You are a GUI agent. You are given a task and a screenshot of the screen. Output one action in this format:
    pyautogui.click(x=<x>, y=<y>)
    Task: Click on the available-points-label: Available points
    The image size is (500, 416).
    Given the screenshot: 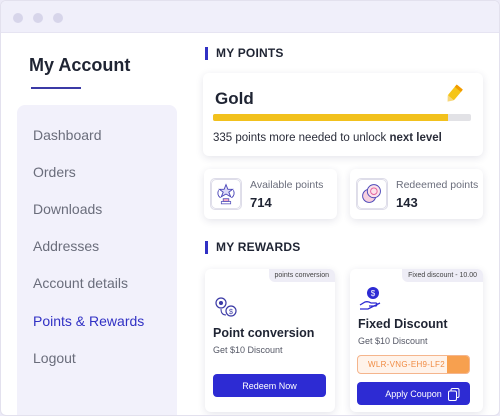 What is the action you would take?
    pyautogui.click(x=287, y=185)
    